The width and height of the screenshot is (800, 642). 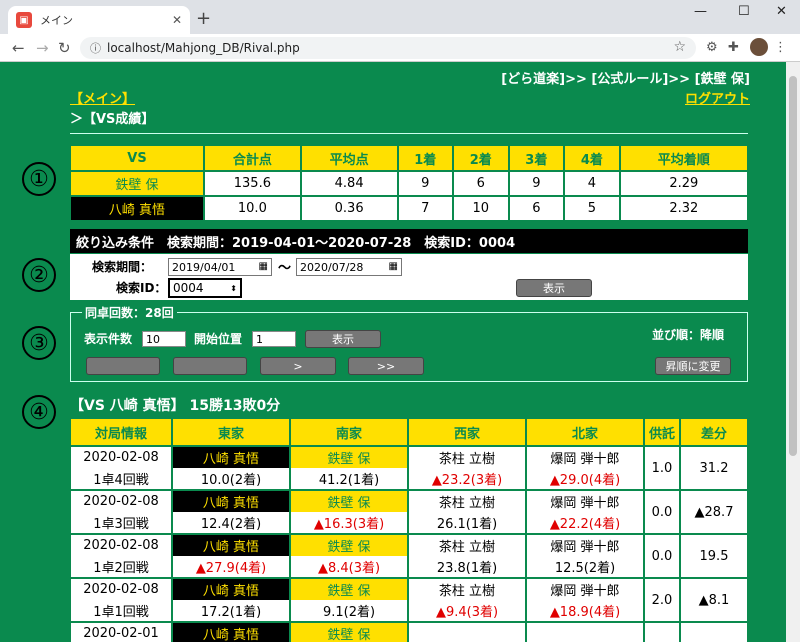 What do you see at coordinates (683, 183) in the screenshot?
I see `summary-cell: 2.29` at bounding box center [683, 183].